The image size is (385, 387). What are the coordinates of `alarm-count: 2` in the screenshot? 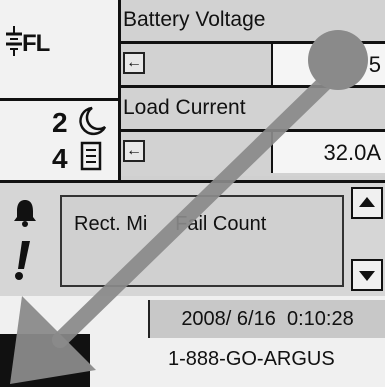 It's located at (60, 122).